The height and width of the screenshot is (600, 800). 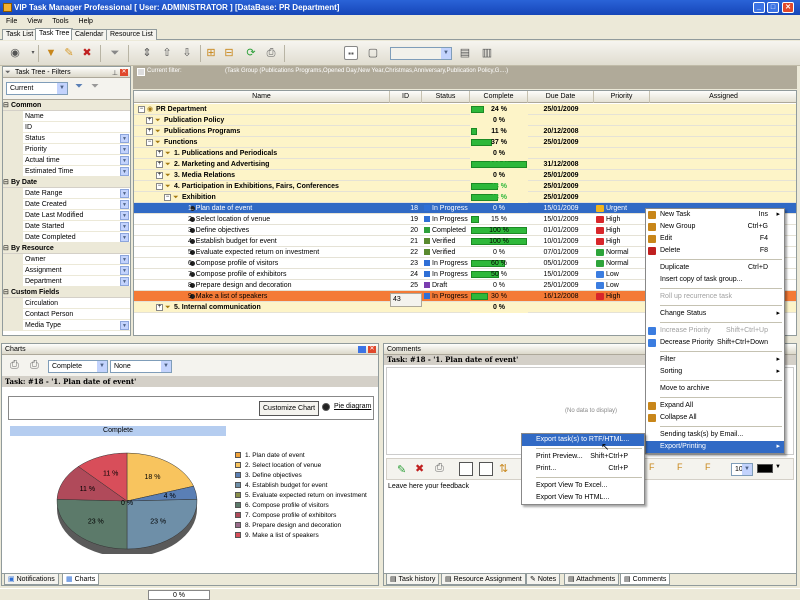 I want to click on menu-item-duplicate: Duplicate Ctrl+D, so click(x=715, y=268).